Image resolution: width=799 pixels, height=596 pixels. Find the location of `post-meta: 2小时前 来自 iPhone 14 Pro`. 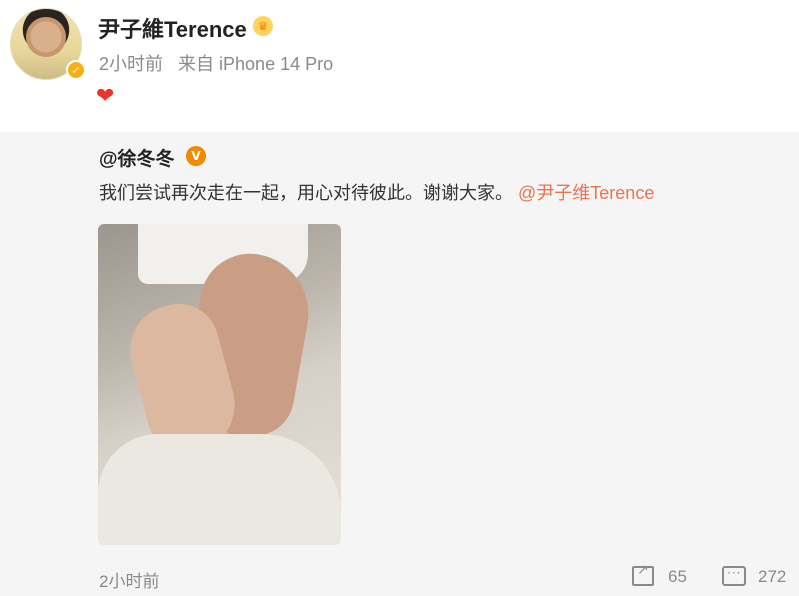

post-meta: 2小时前 来自 iPhone 14 Pro is located at coordinates (216, 63).